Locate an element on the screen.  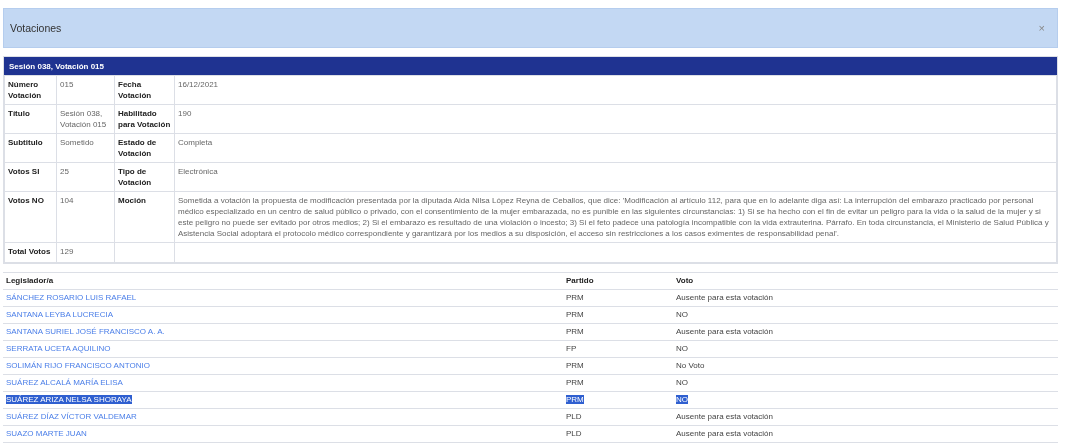
field-value: Sesión 038, Votación 015 is located at coordinates (85, 119).